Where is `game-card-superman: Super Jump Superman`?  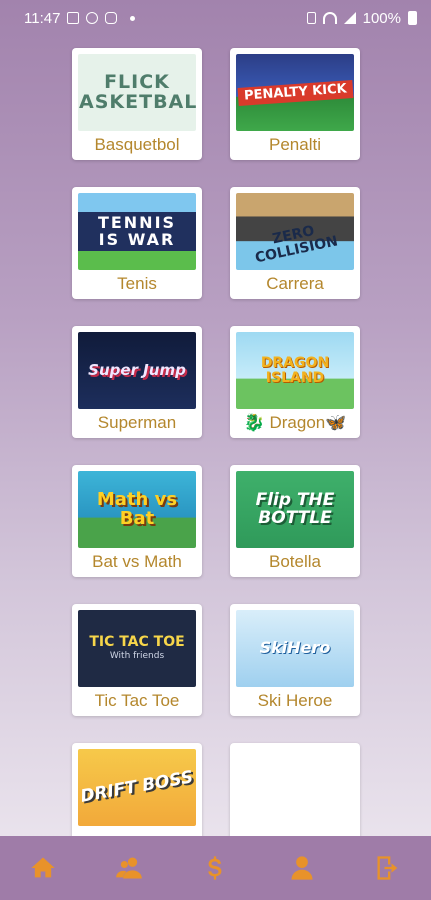 game-card-superman: Super Jump Superman is located at coordinates (137, 382).